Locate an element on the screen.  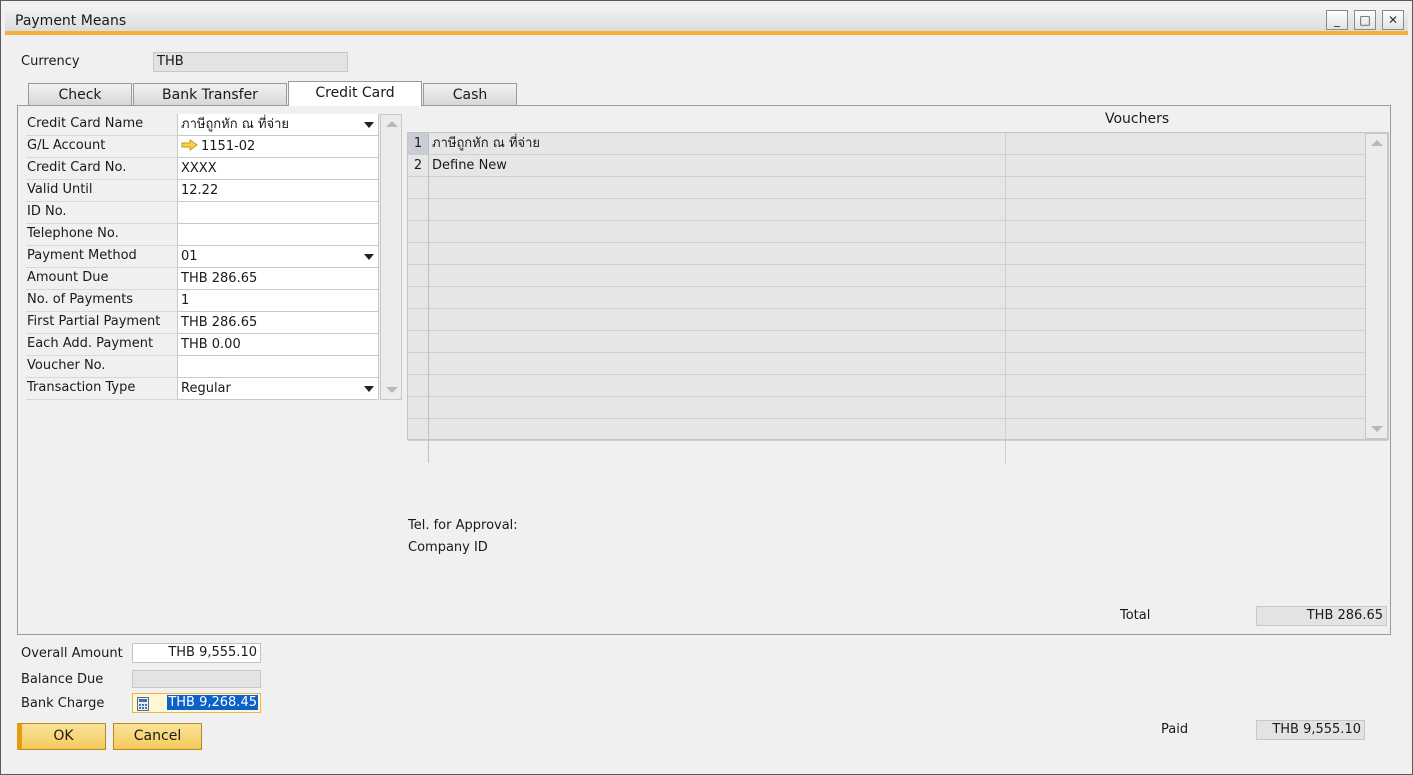
row-number: 1 is located at coordinates (418, 144).